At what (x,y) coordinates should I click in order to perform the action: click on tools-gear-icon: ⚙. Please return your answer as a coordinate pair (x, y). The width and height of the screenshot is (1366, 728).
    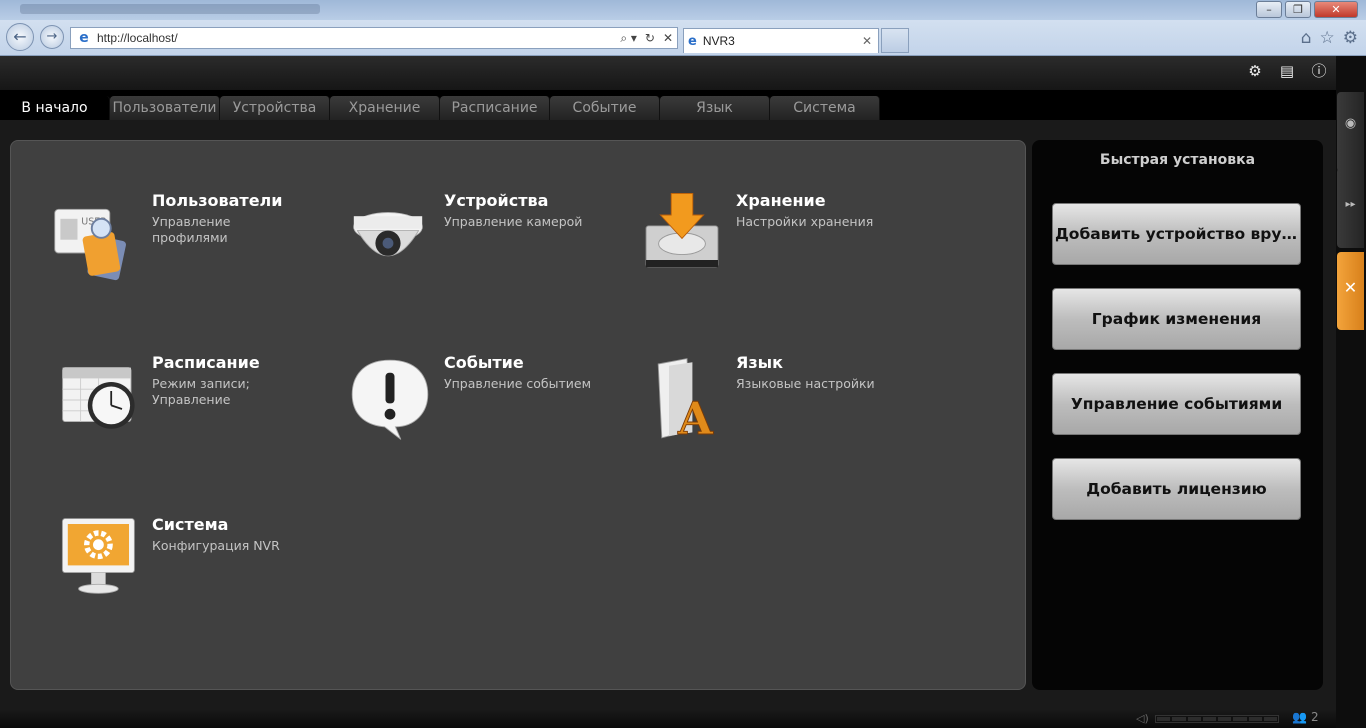
    Looking at the image, I should click on (1350, 38).